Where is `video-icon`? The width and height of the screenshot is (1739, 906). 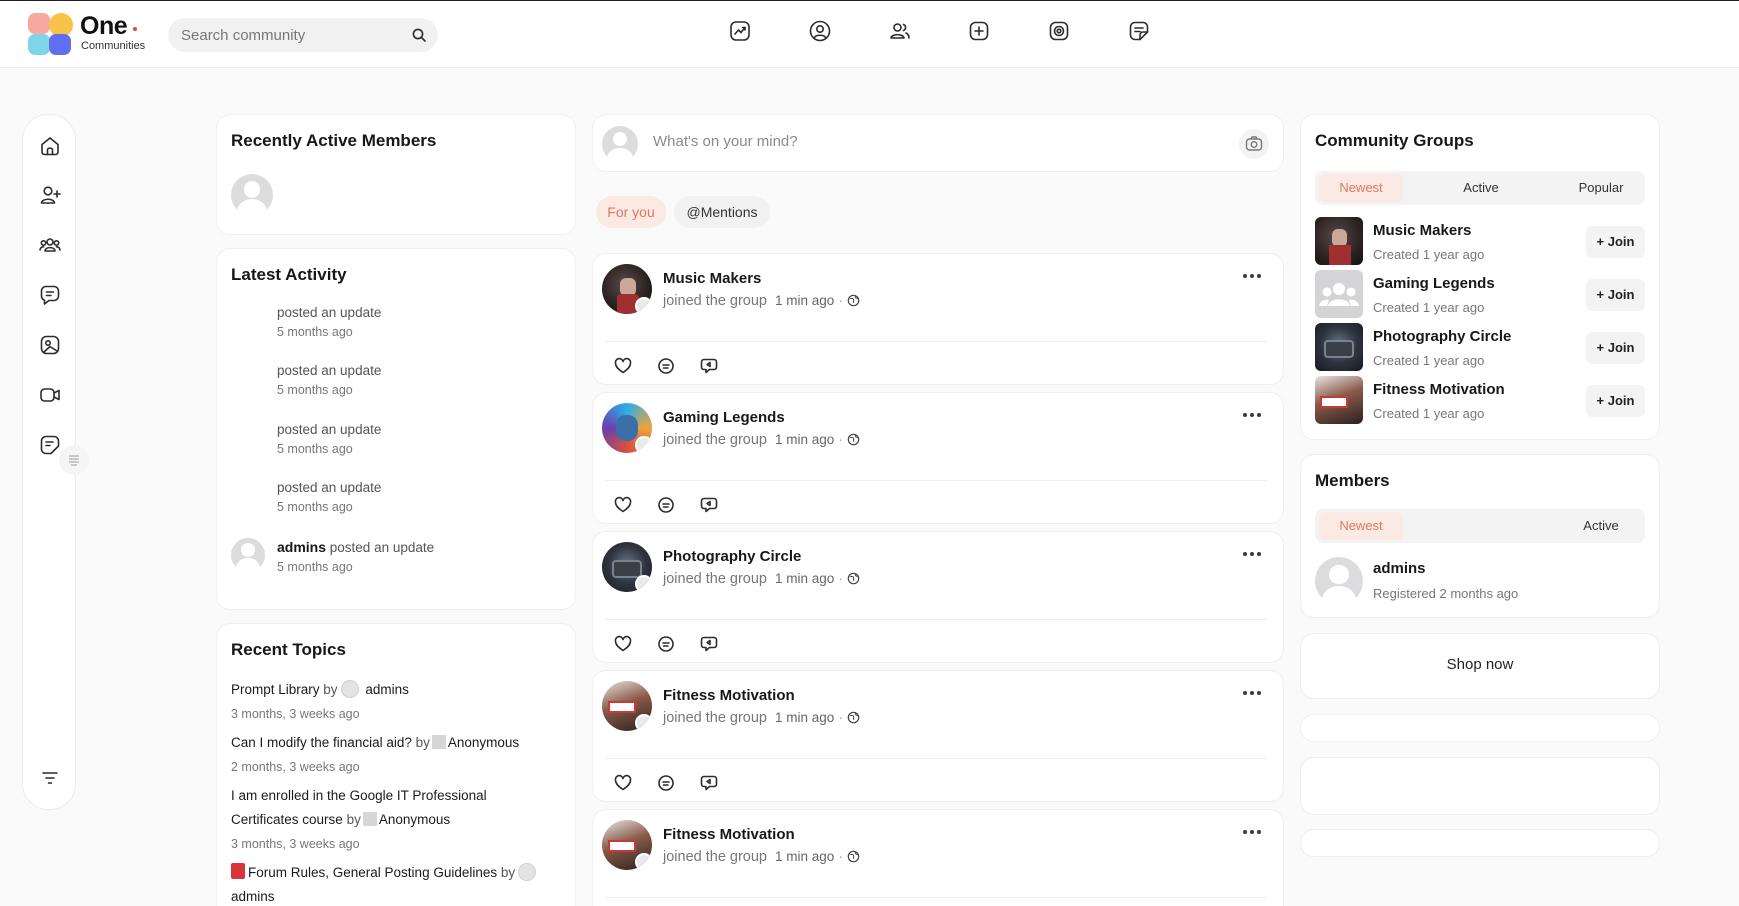
video-icon is located at coordinates (50, 395).